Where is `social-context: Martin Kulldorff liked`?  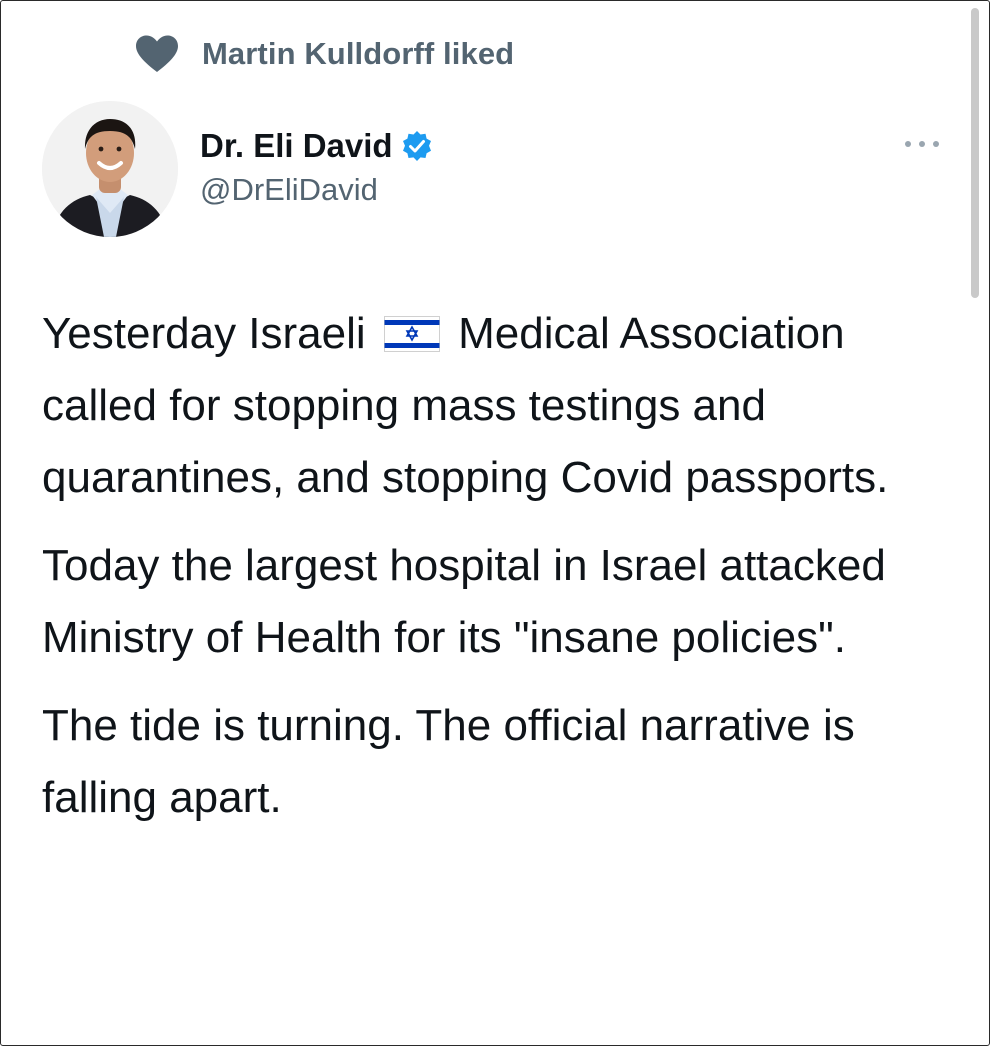 social-context: Martin Kulldorff liked is located at coordinates (324, 54).